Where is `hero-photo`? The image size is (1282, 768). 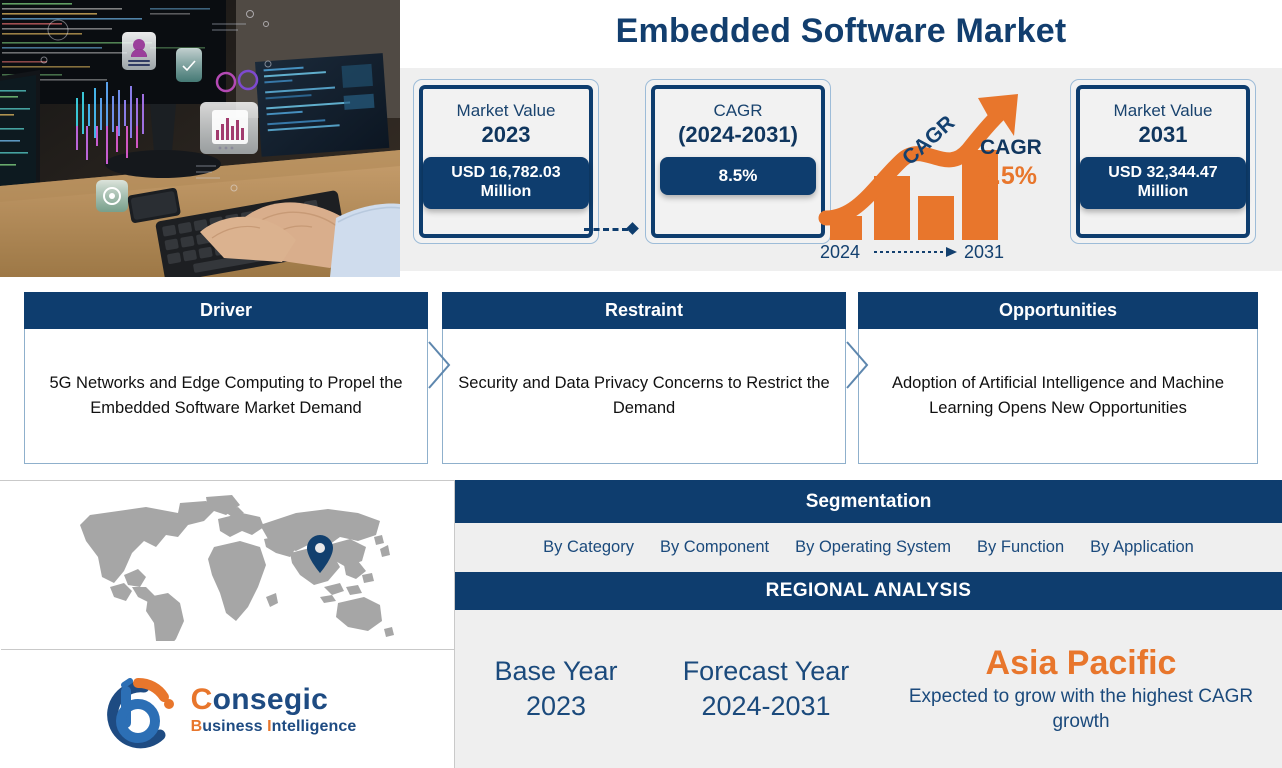 hero-photo is located at coordinates (200, 138).